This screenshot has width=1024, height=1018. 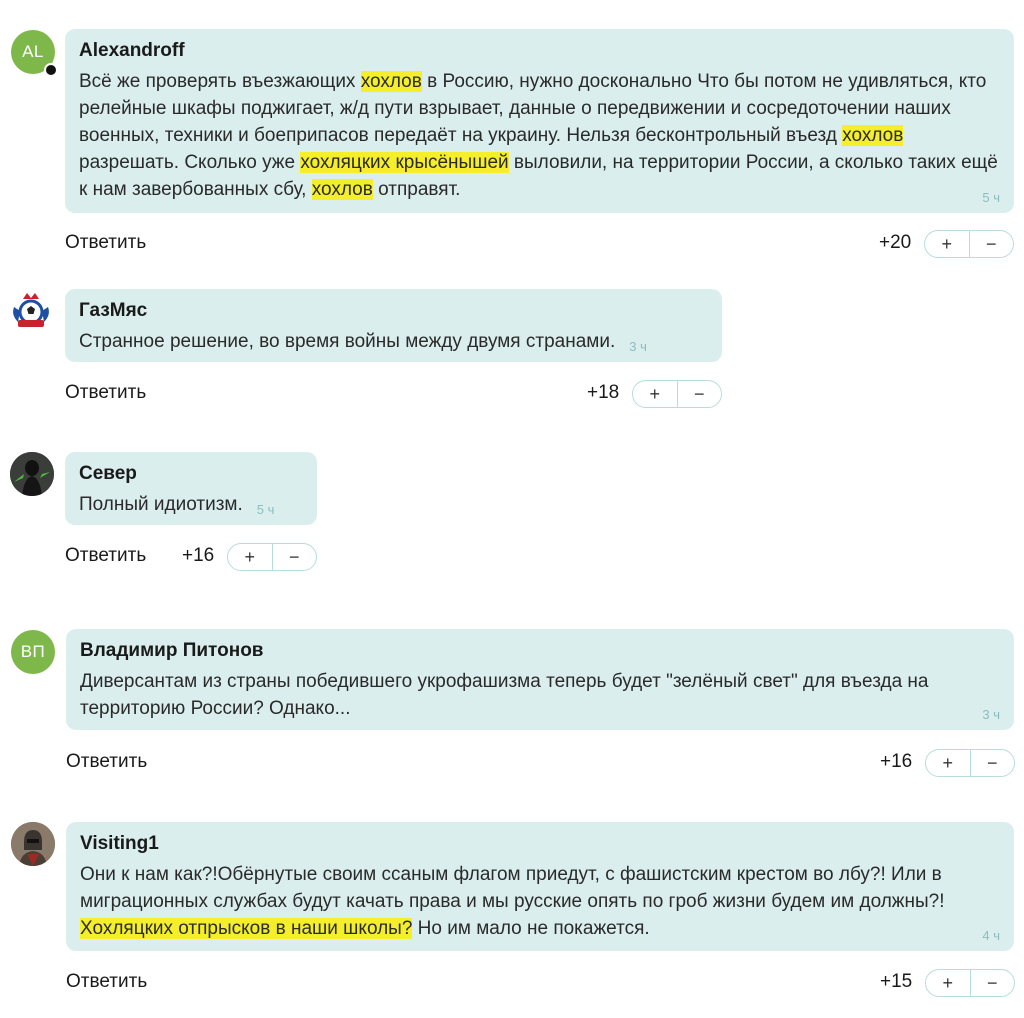 I want to click on online-status-icon, so click(x=51, y=70).